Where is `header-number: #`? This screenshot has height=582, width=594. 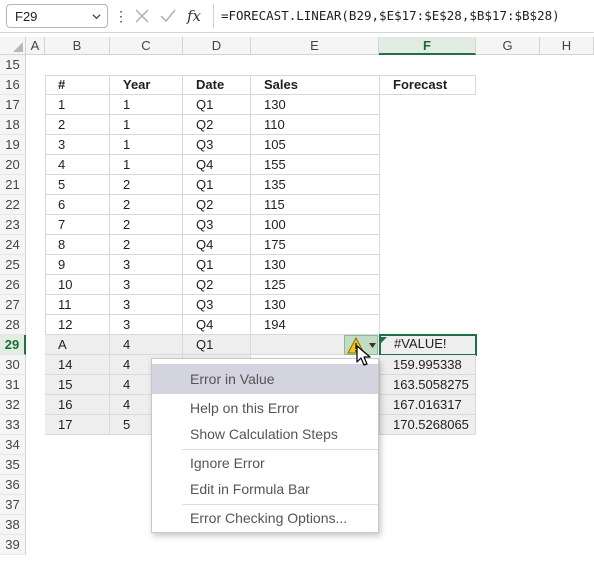 header-number: # is located at coordinates (77, 85).